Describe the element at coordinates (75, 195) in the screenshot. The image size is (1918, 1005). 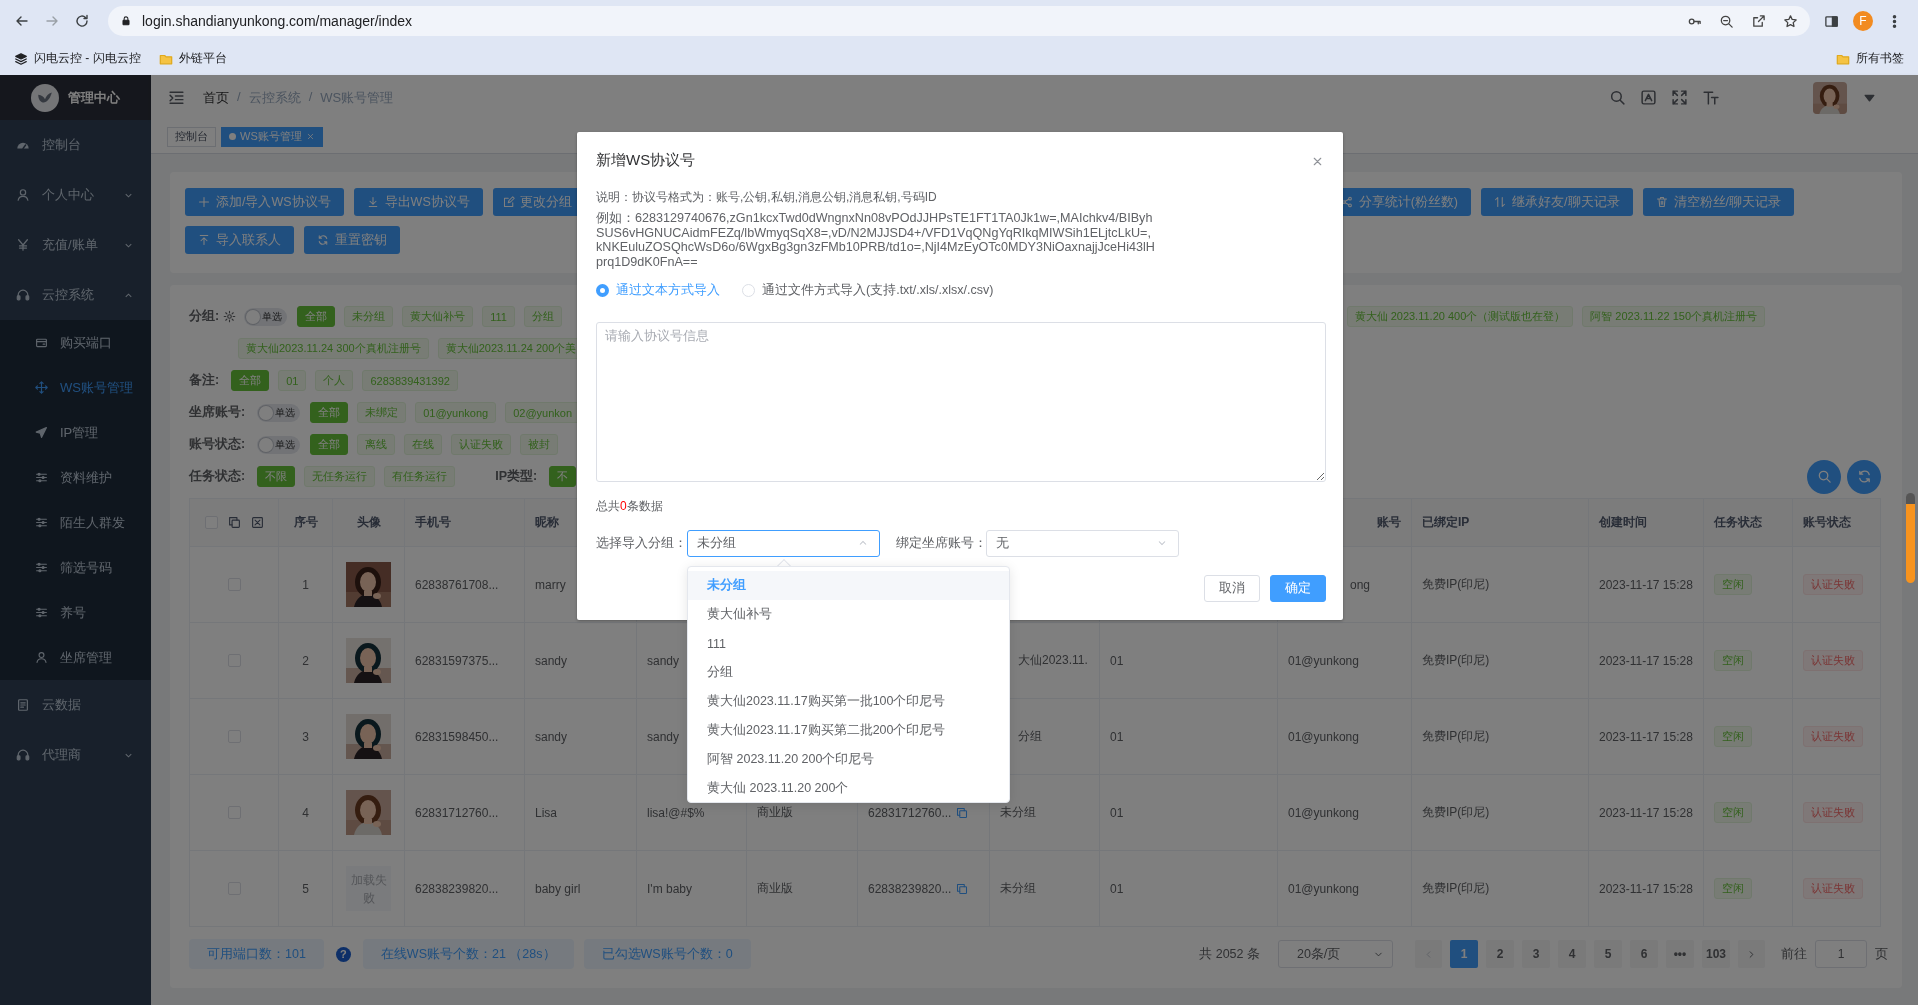
I see `sidebar-item: 个人中心` at that location.